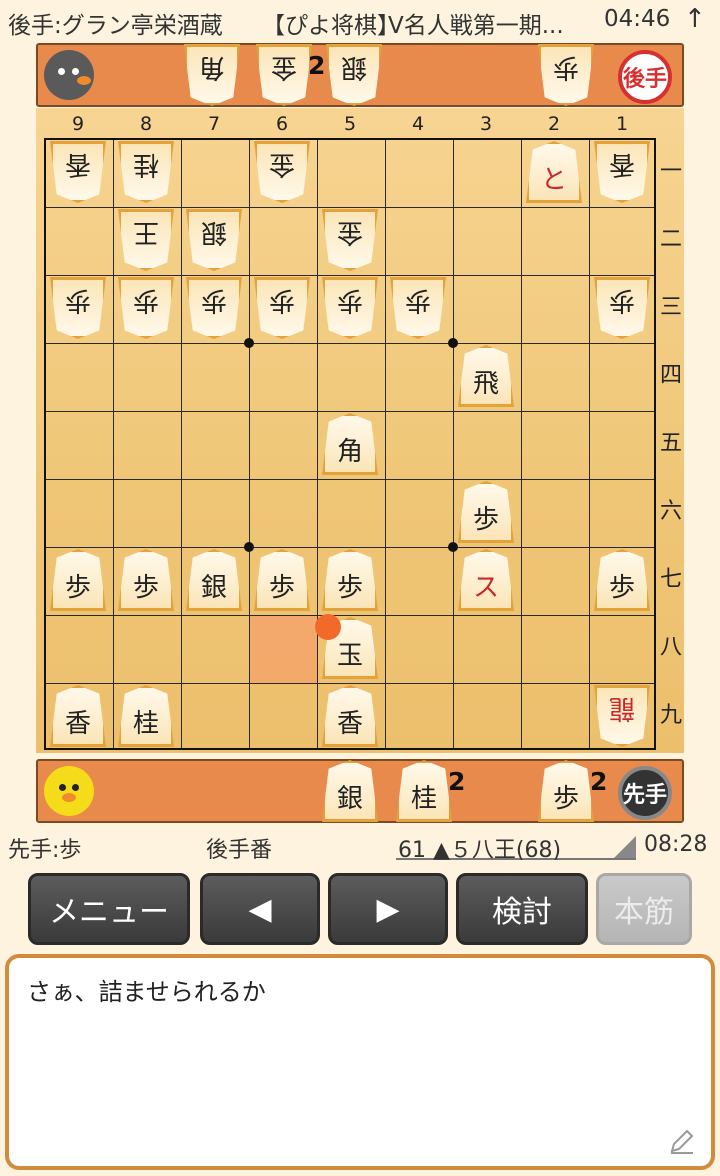 This screenshot has height=1176, width=720. I want to click on piece-label: 玉, so click(349, 656).